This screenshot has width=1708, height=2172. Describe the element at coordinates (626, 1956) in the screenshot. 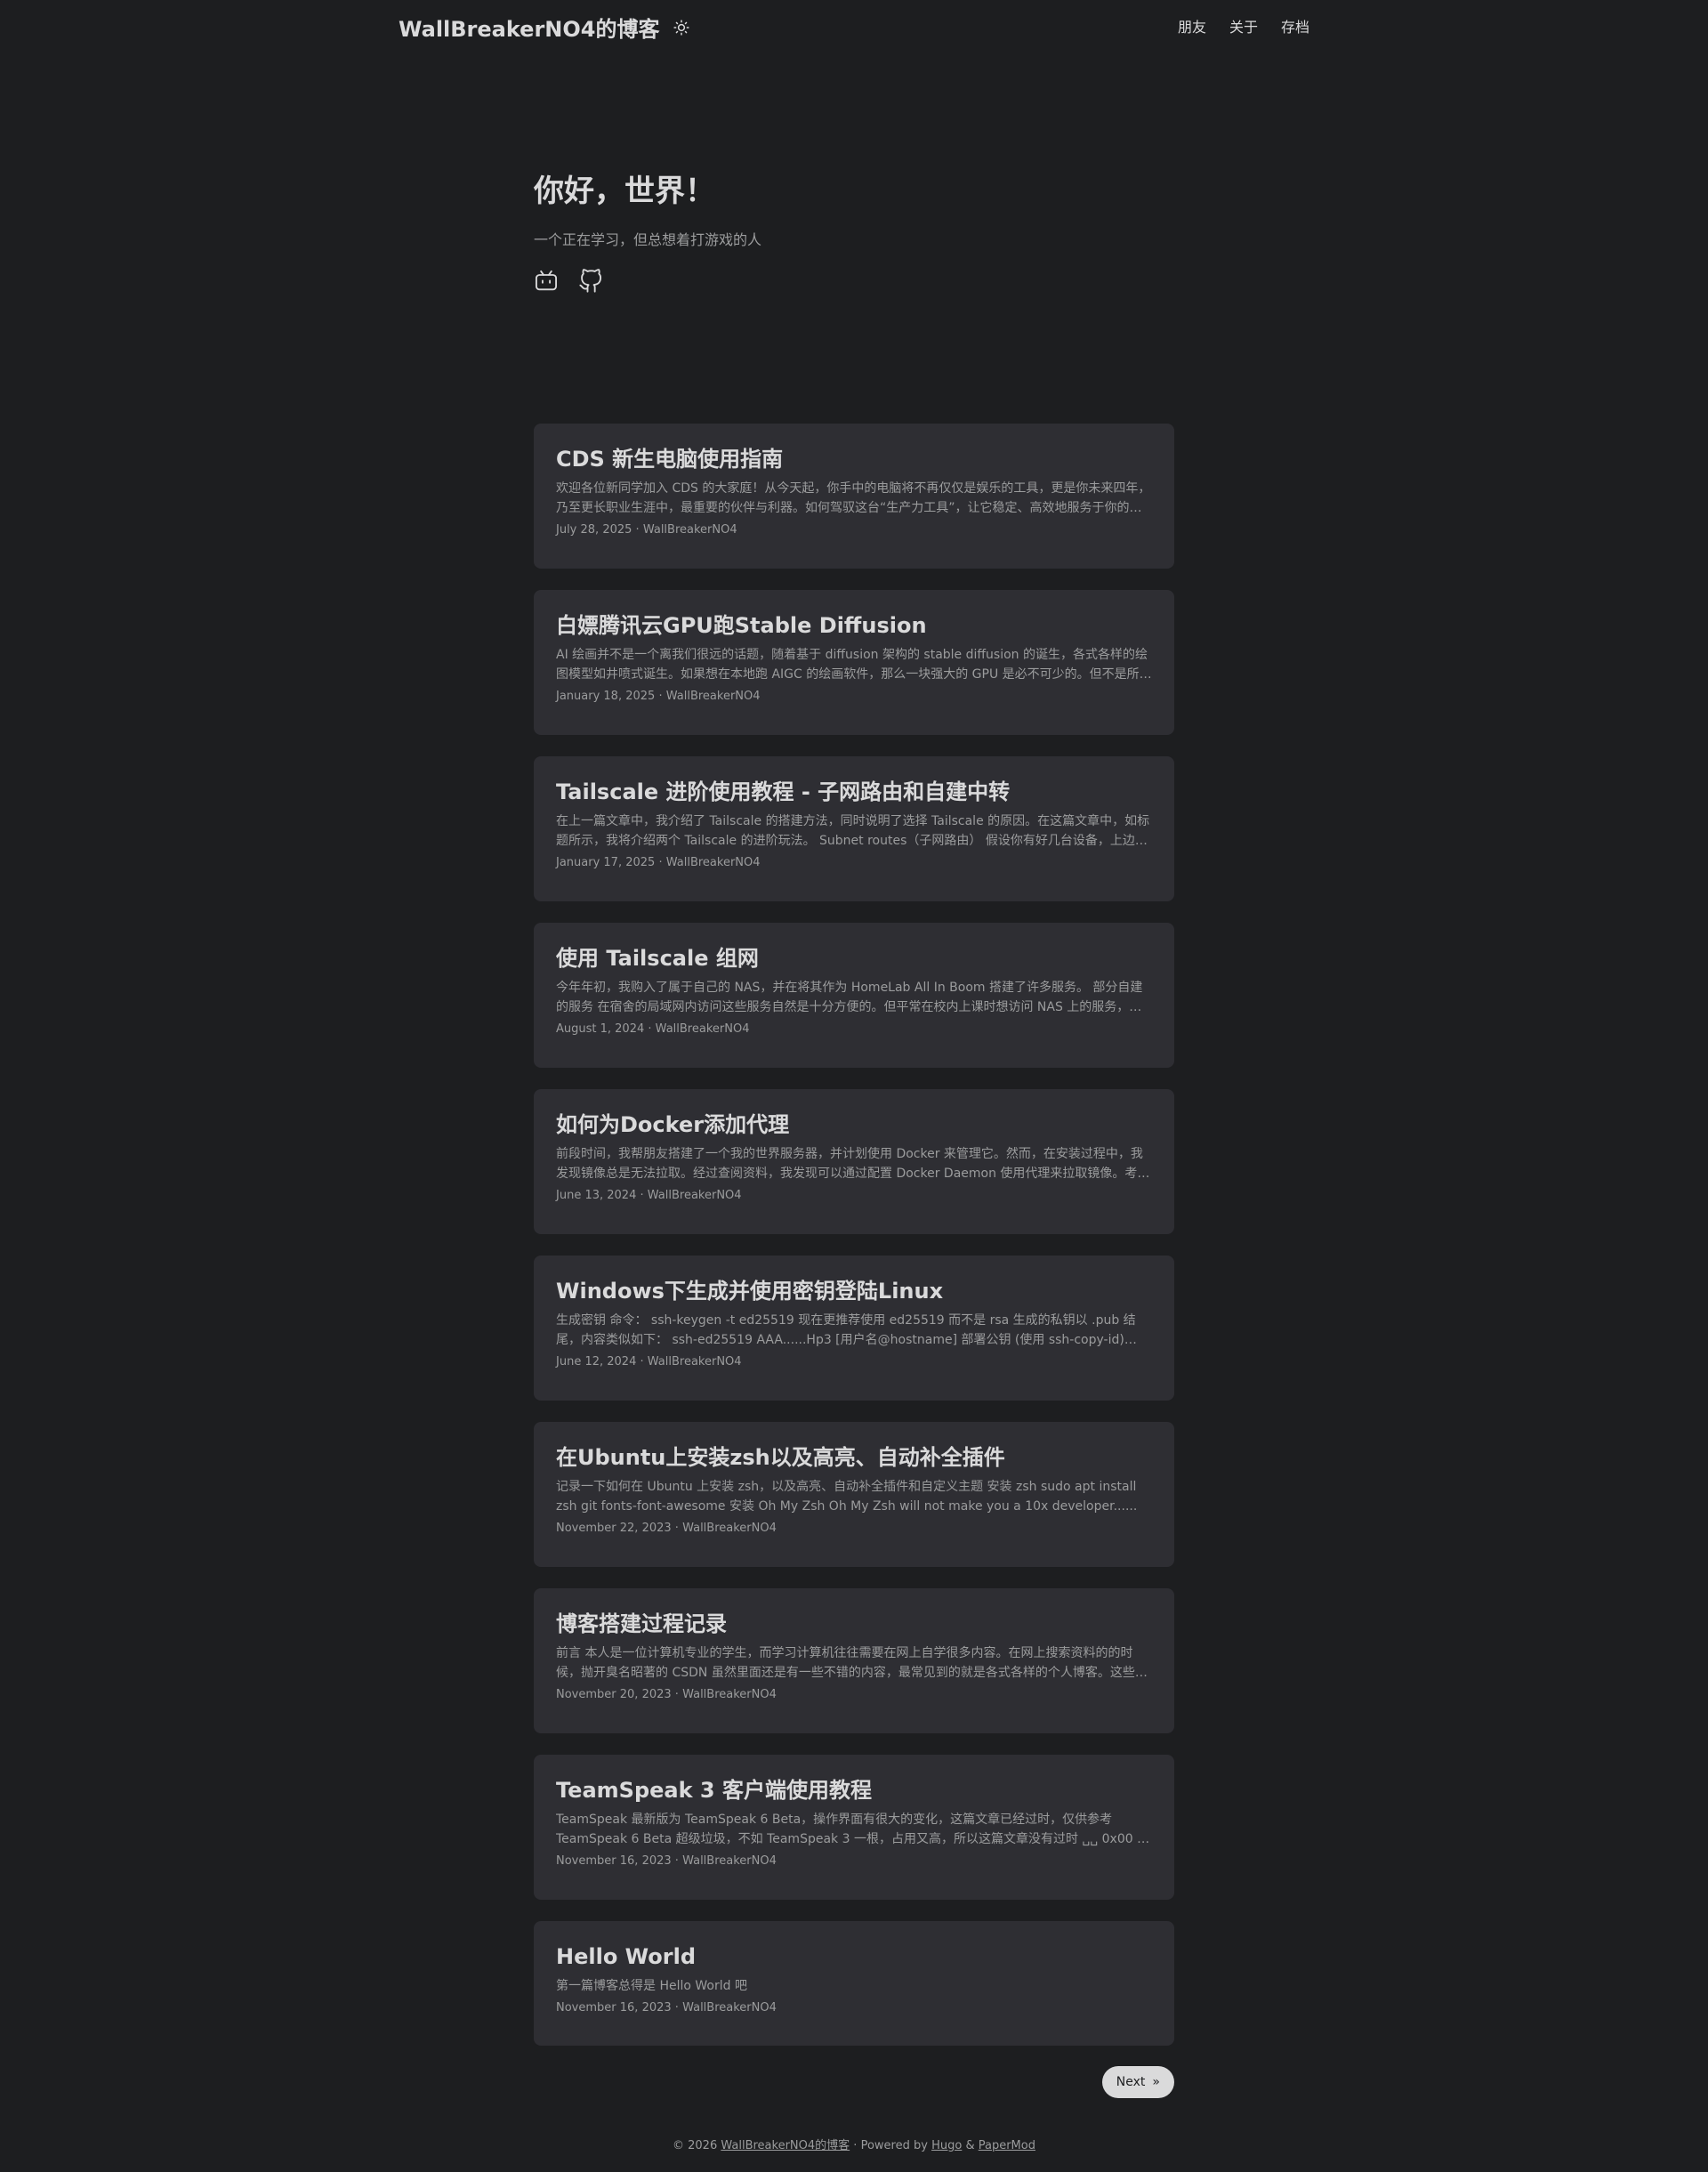

I see `post-title: Hello World` at that location.